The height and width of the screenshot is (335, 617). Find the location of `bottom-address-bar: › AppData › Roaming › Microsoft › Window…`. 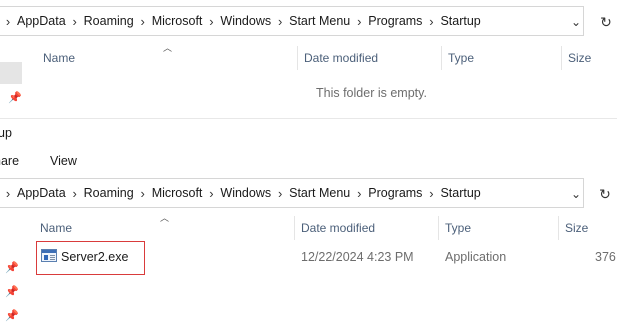

bottom-address-bar: › AppData › Roaming › Microsoft › Window… is located at coordinates (292, 193).